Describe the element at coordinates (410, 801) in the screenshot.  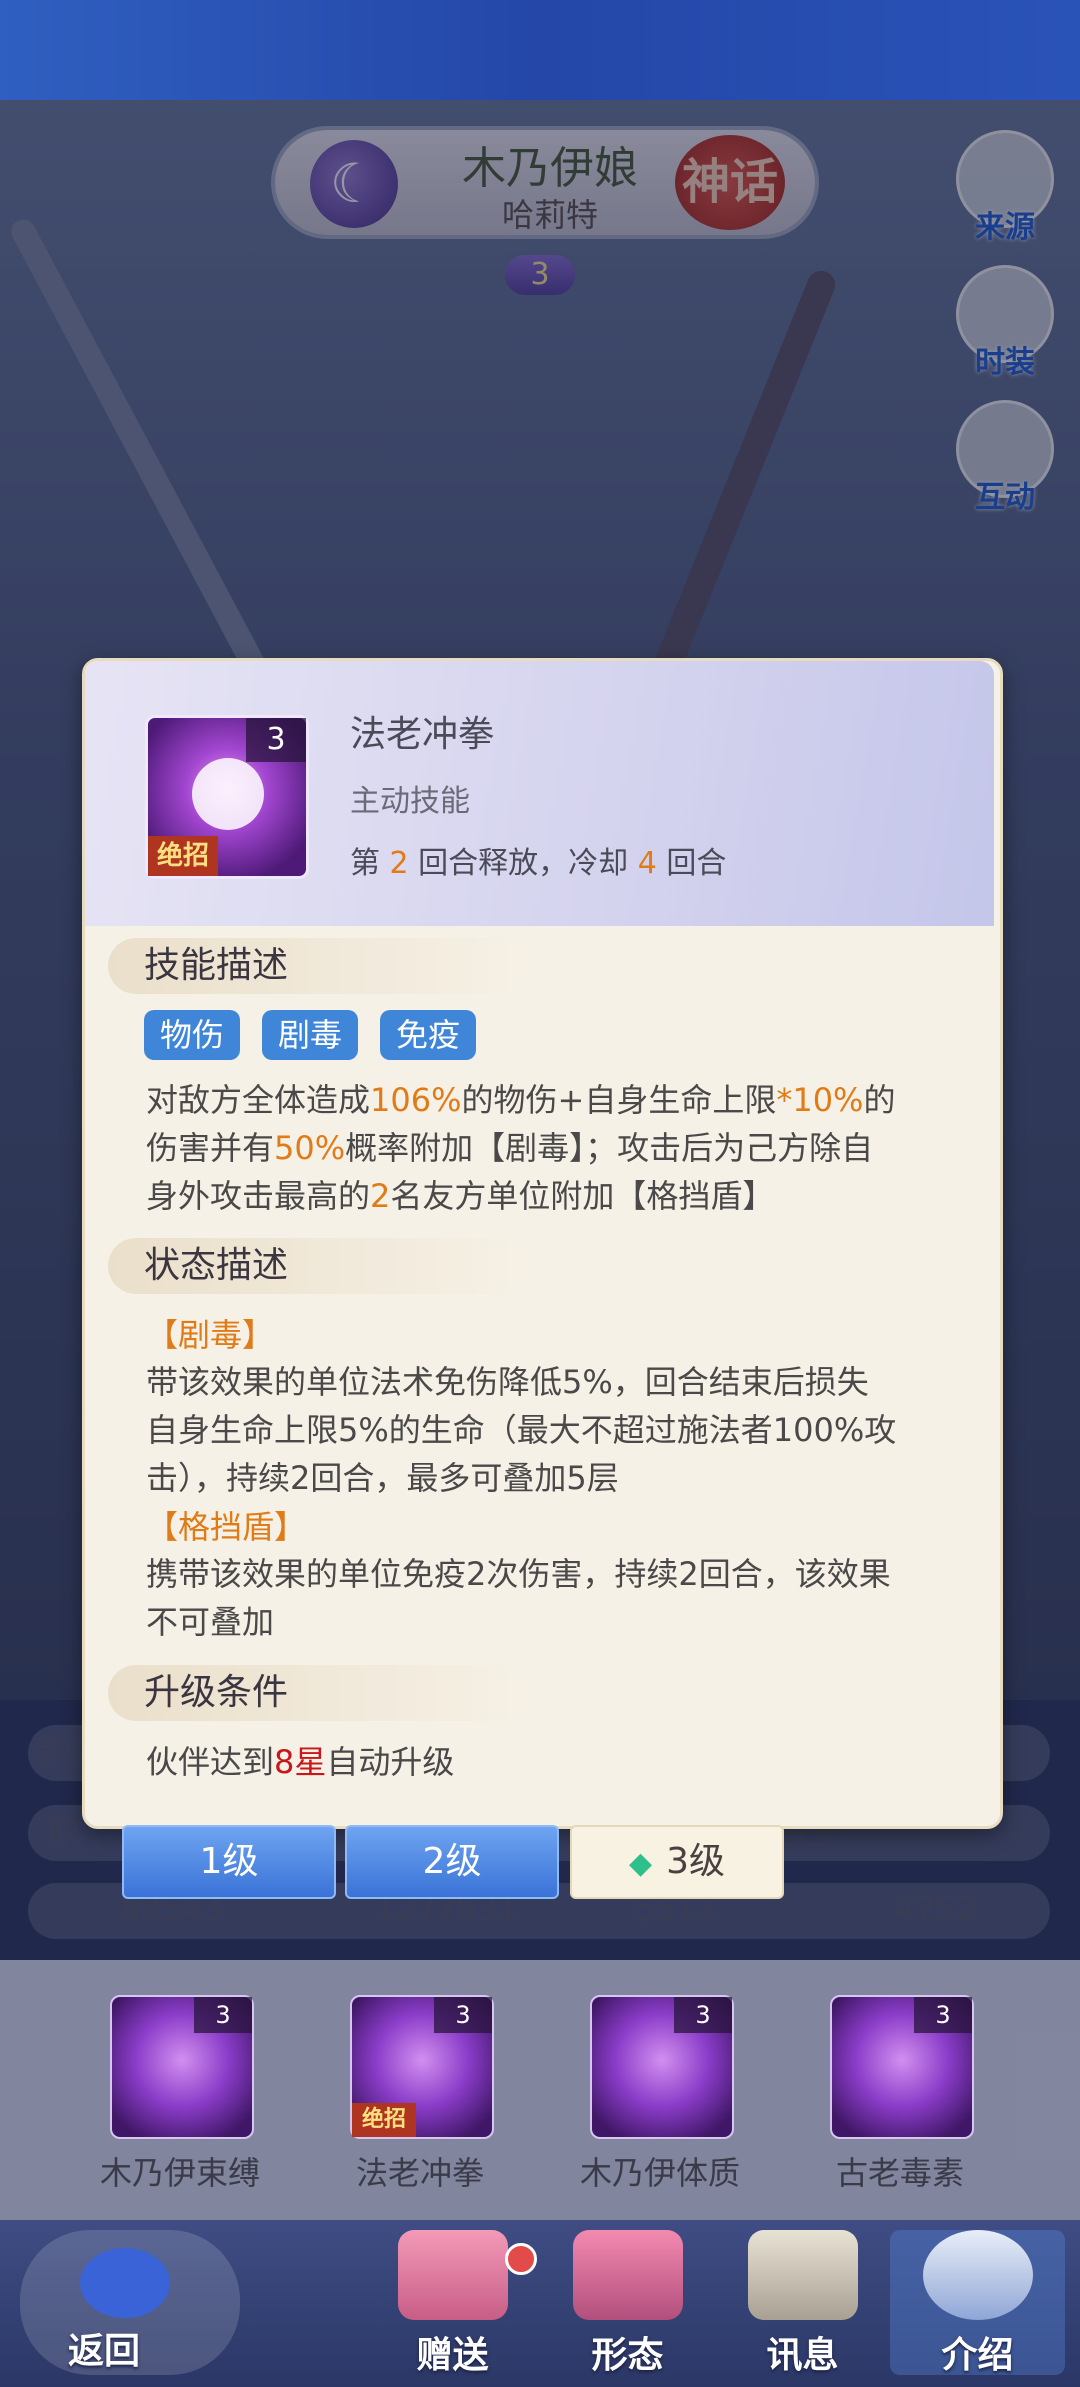
I see `skill-type: 主动技能` at that location.